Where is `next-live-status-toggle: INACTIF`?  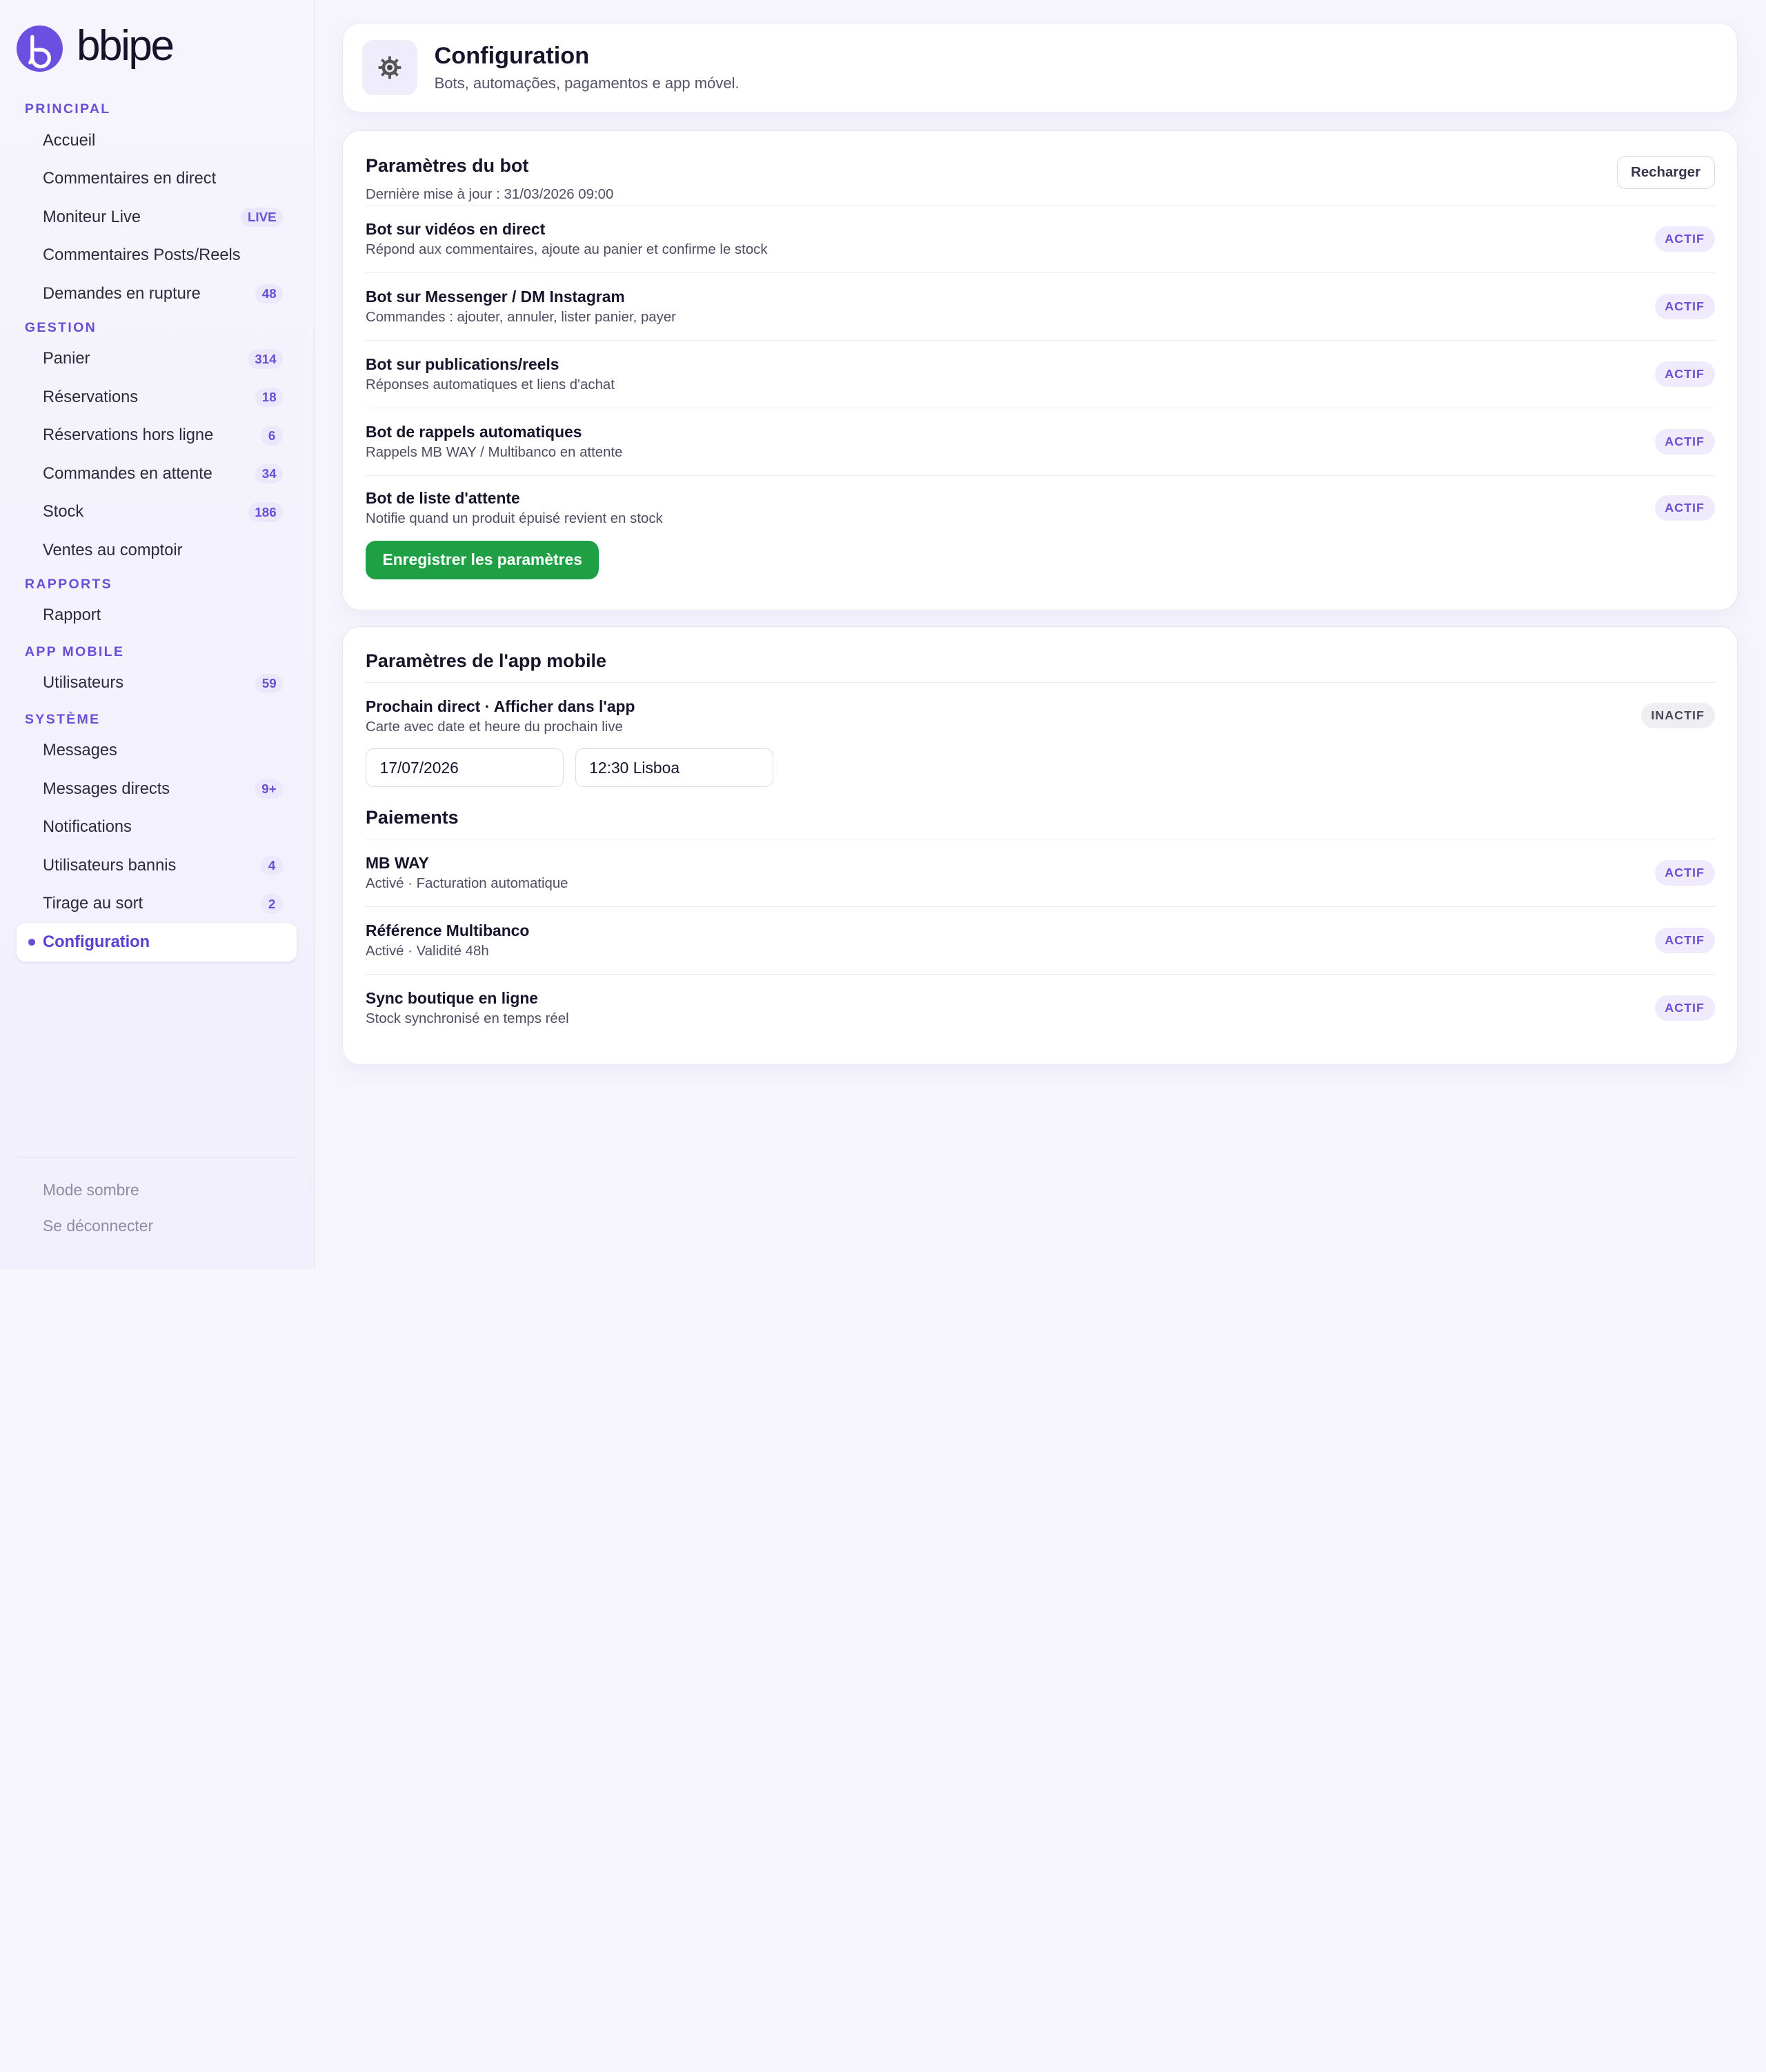 next-live-status-toggle: INACTIF is located at coordinates (1677, 716).